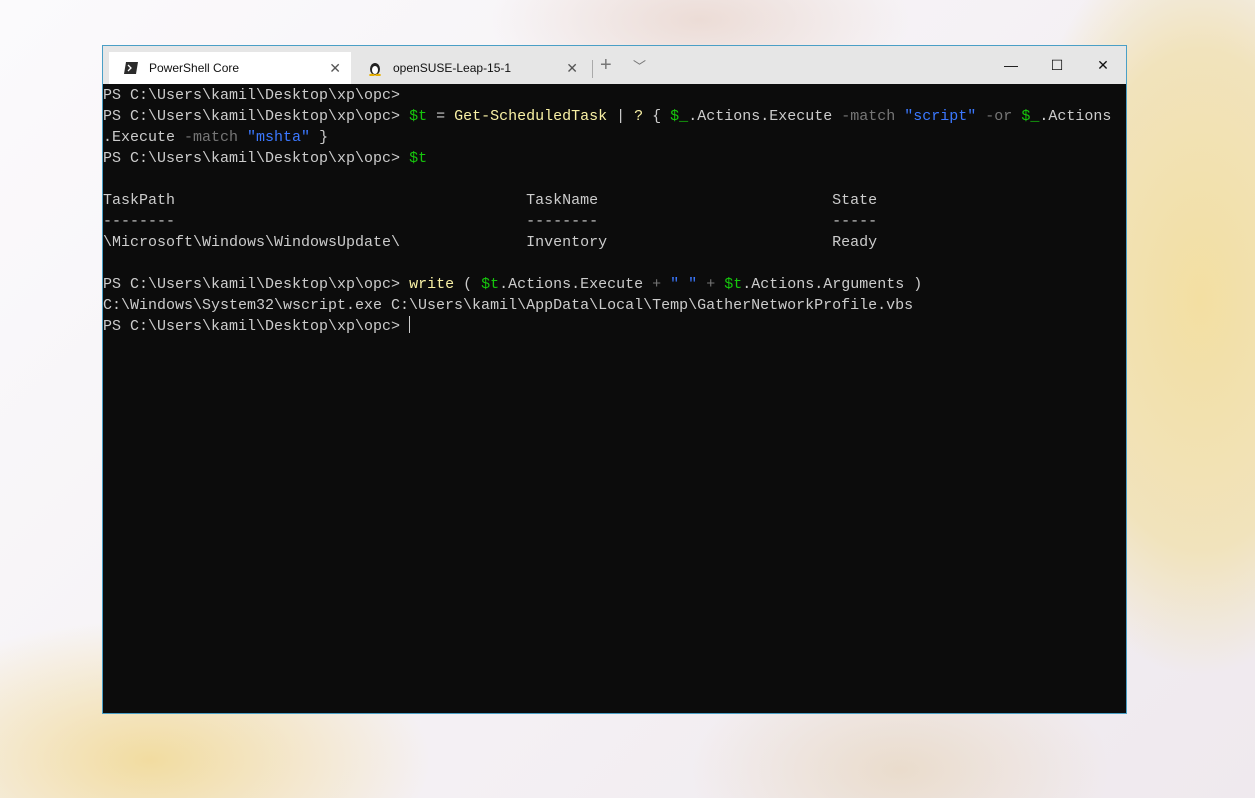 The width and height of the screenshot is (1255, 798). What do you see at coordinates (621, 116) in the screenshot?
I see `terminal-text: |` at bounding box center [621, 116].